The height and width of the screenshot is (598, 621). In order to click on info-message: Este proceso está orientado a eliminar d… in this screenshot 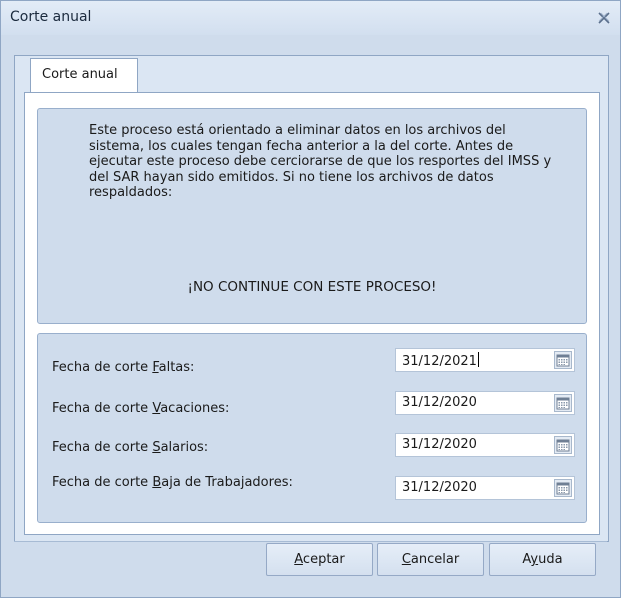, I will do `click(320, 161)`.